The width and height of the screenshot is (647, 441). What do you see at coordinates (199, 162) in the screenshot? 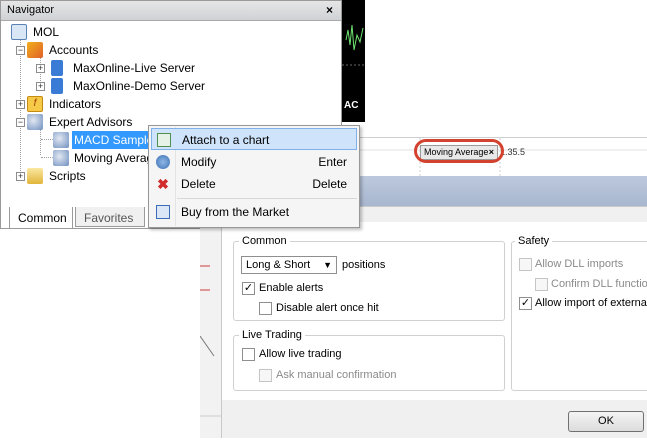
I see `menu-item-label: Modify` at bounding box center [199, 162].